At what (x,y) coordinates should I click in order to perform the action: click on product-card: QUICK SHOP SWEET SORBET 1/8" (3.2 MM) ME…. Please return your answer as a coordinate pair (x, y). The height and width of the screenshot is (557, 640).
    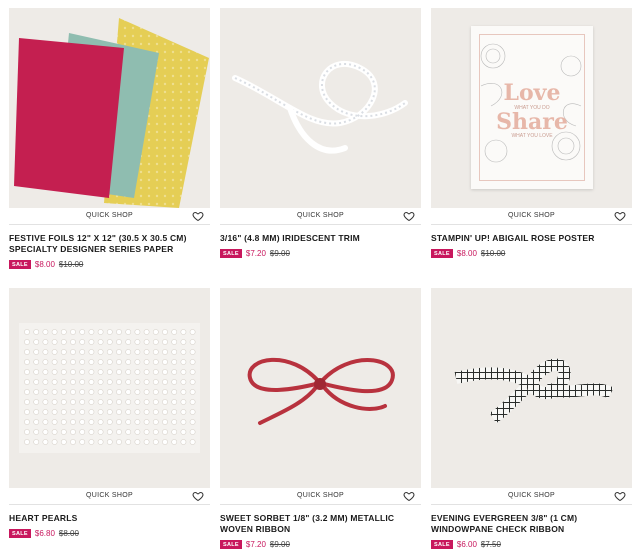
    Looking at the image, I should click on (320, 419).